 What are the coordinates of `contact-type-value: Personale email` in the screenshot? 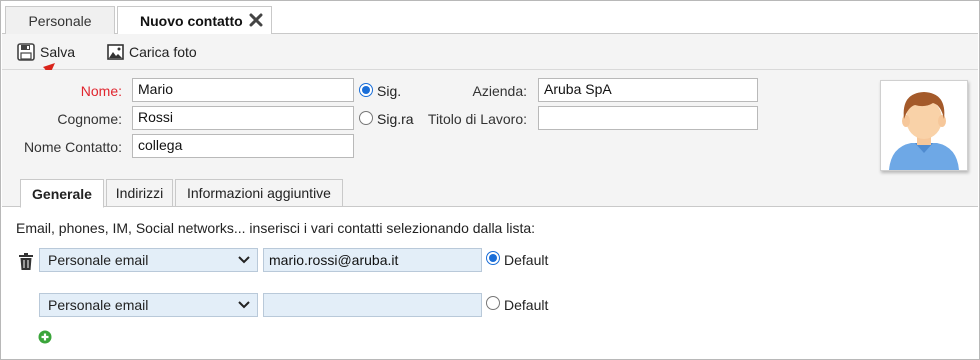 It's located at (98, 260).